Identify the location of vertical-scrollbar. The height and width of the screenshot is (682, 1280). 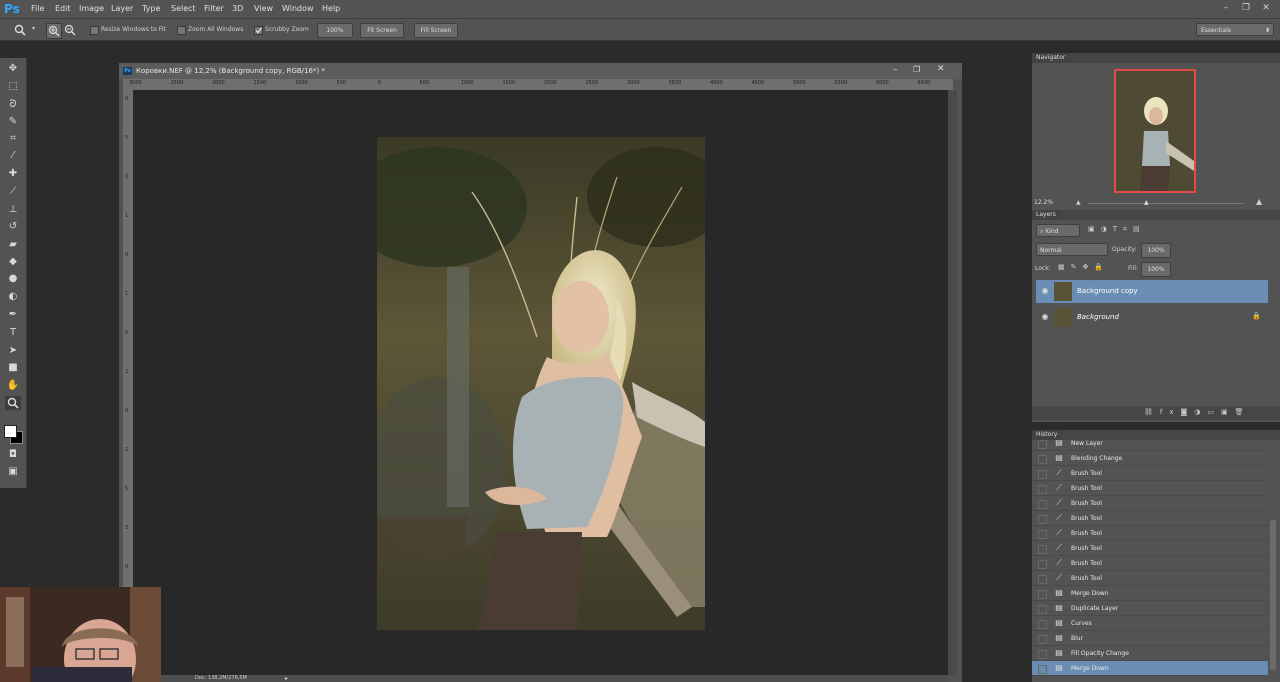
(952, 382).